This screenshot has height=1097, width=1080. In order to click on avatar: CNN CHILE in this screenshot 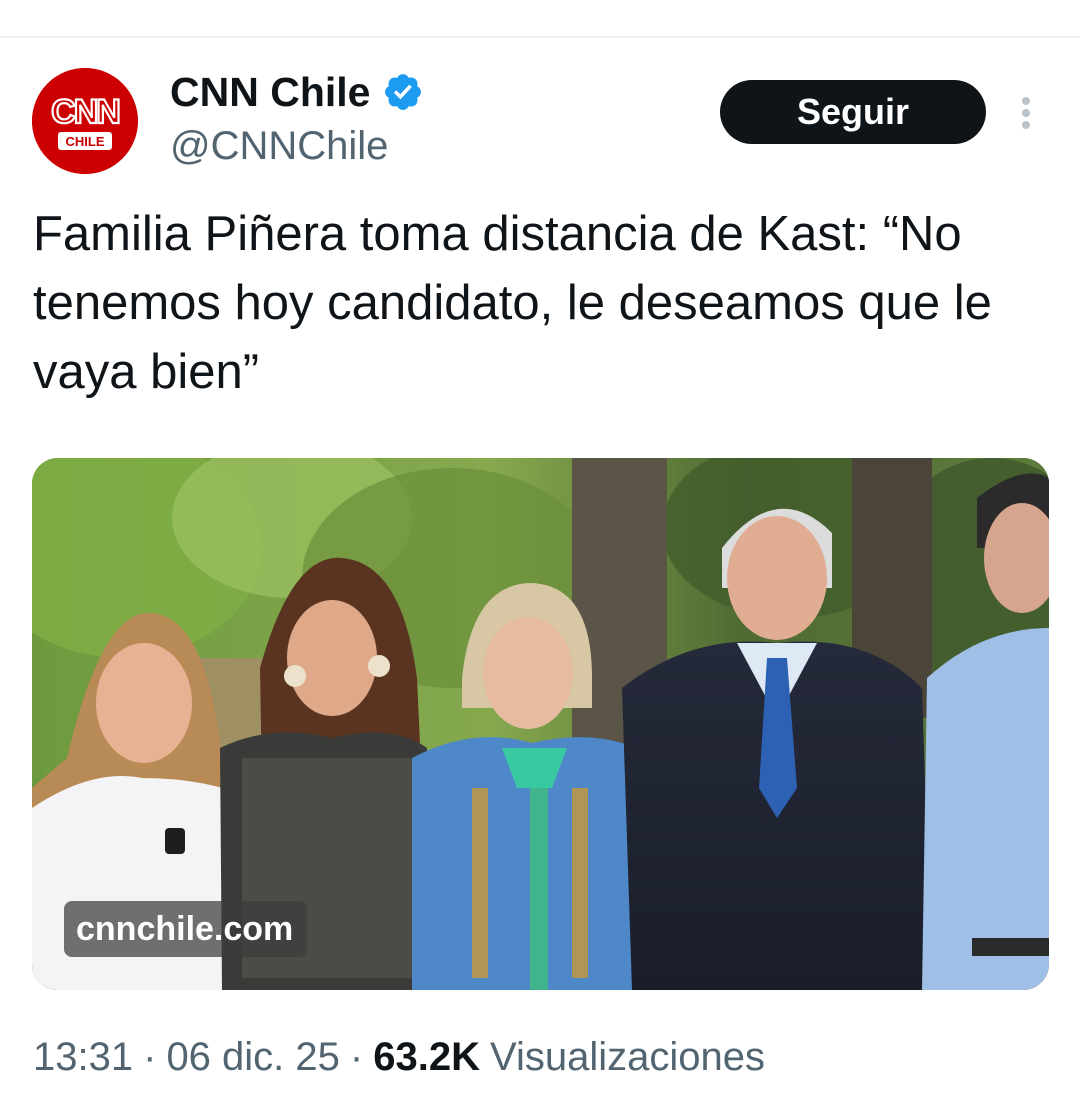, I will do `click(85, 121)`.